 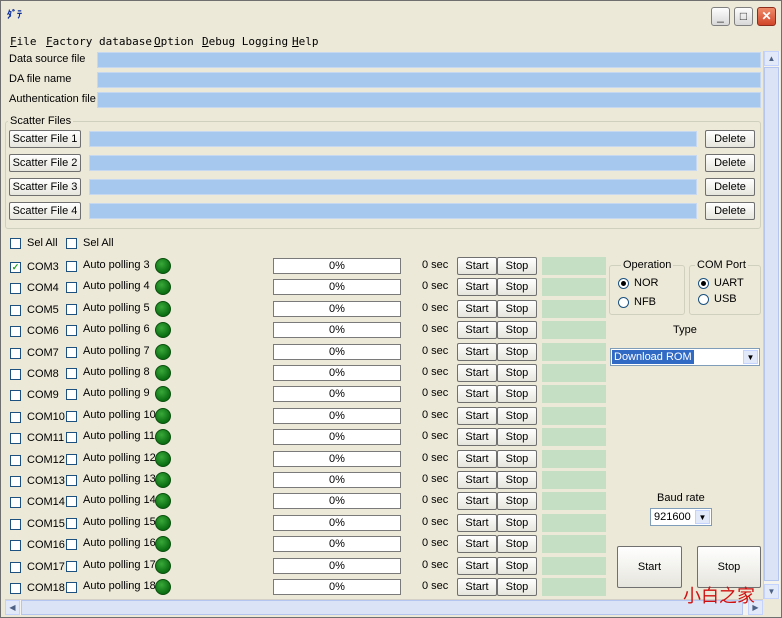 I want to click on com-checkbox: ✓, so click(x=15, y=267).